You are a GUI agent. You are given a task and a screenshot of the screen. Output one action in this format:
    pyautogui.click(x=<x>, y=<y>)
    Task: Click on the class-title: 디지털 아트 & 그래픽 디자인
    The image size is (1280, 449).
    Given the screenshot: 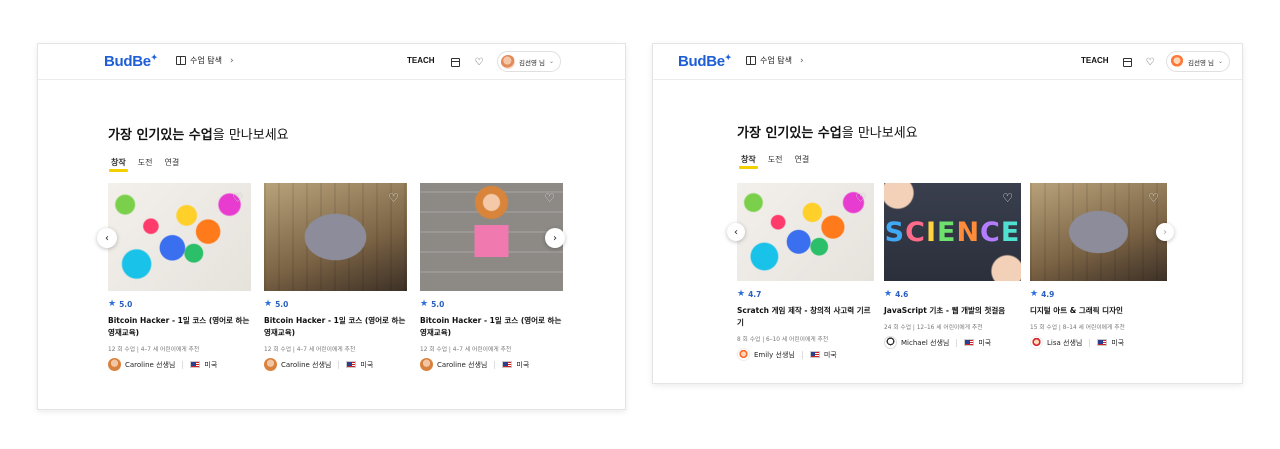 What is the action you would take?
    pyautogui.click(x=1098, y=311)
    